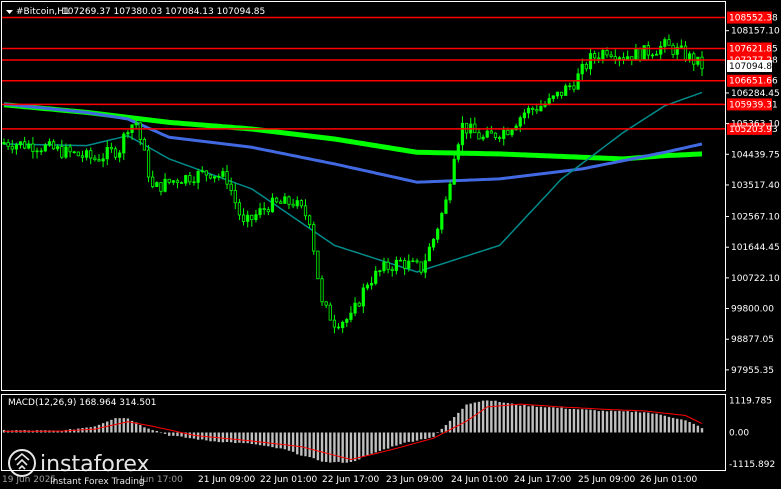 The image size is (781, 489). What do you see at coordinates (753, 19) in the screenshot?
I see `price-level-label: 108552.38` at bounding box center [753, 19].